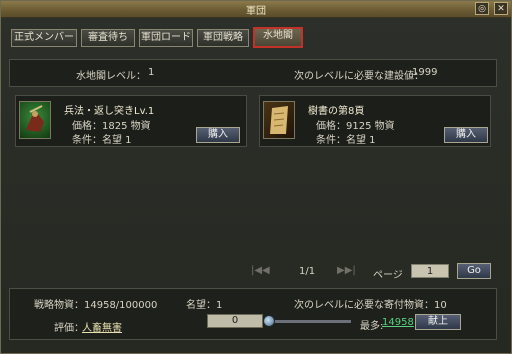  What do you see at coordinates (346, 270) in the screenshot?
I see `last-page-icon: ▶▶|` at bounding box center [346, 270].